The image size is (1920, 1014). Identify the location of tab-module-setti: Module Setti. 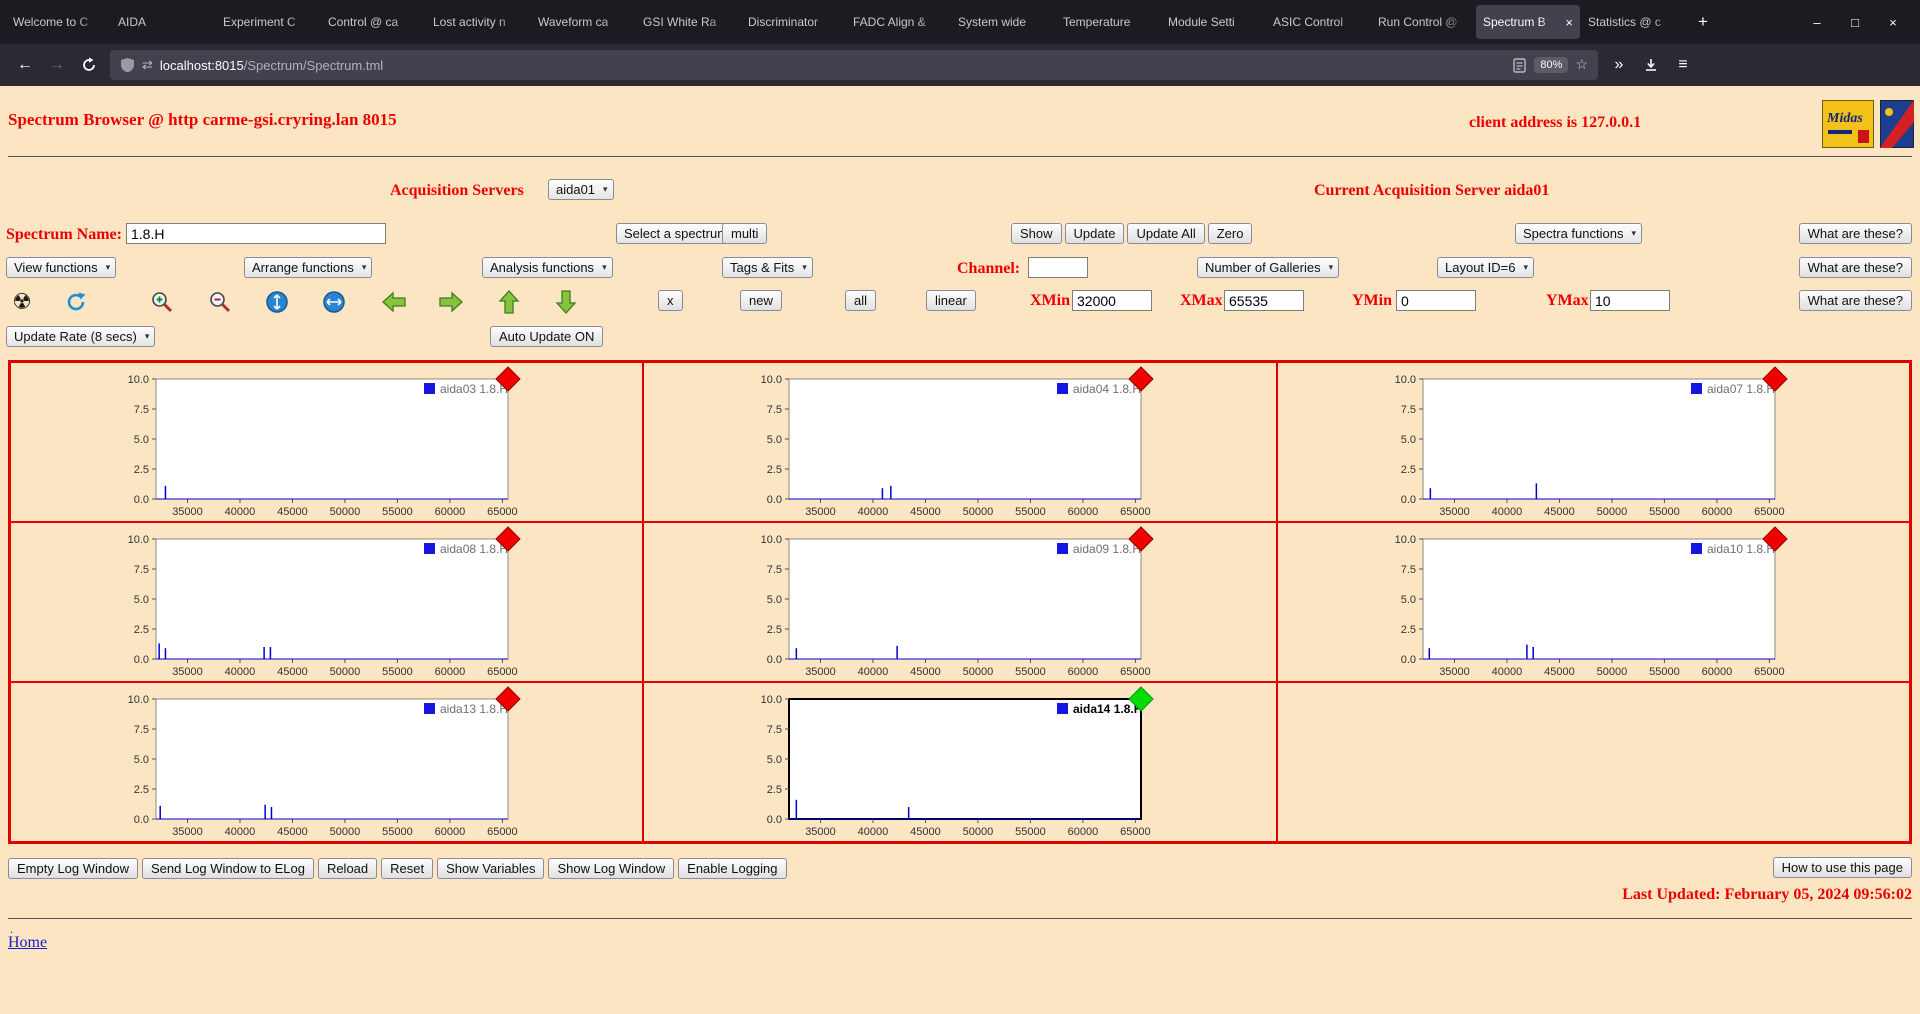
(1213, 22).